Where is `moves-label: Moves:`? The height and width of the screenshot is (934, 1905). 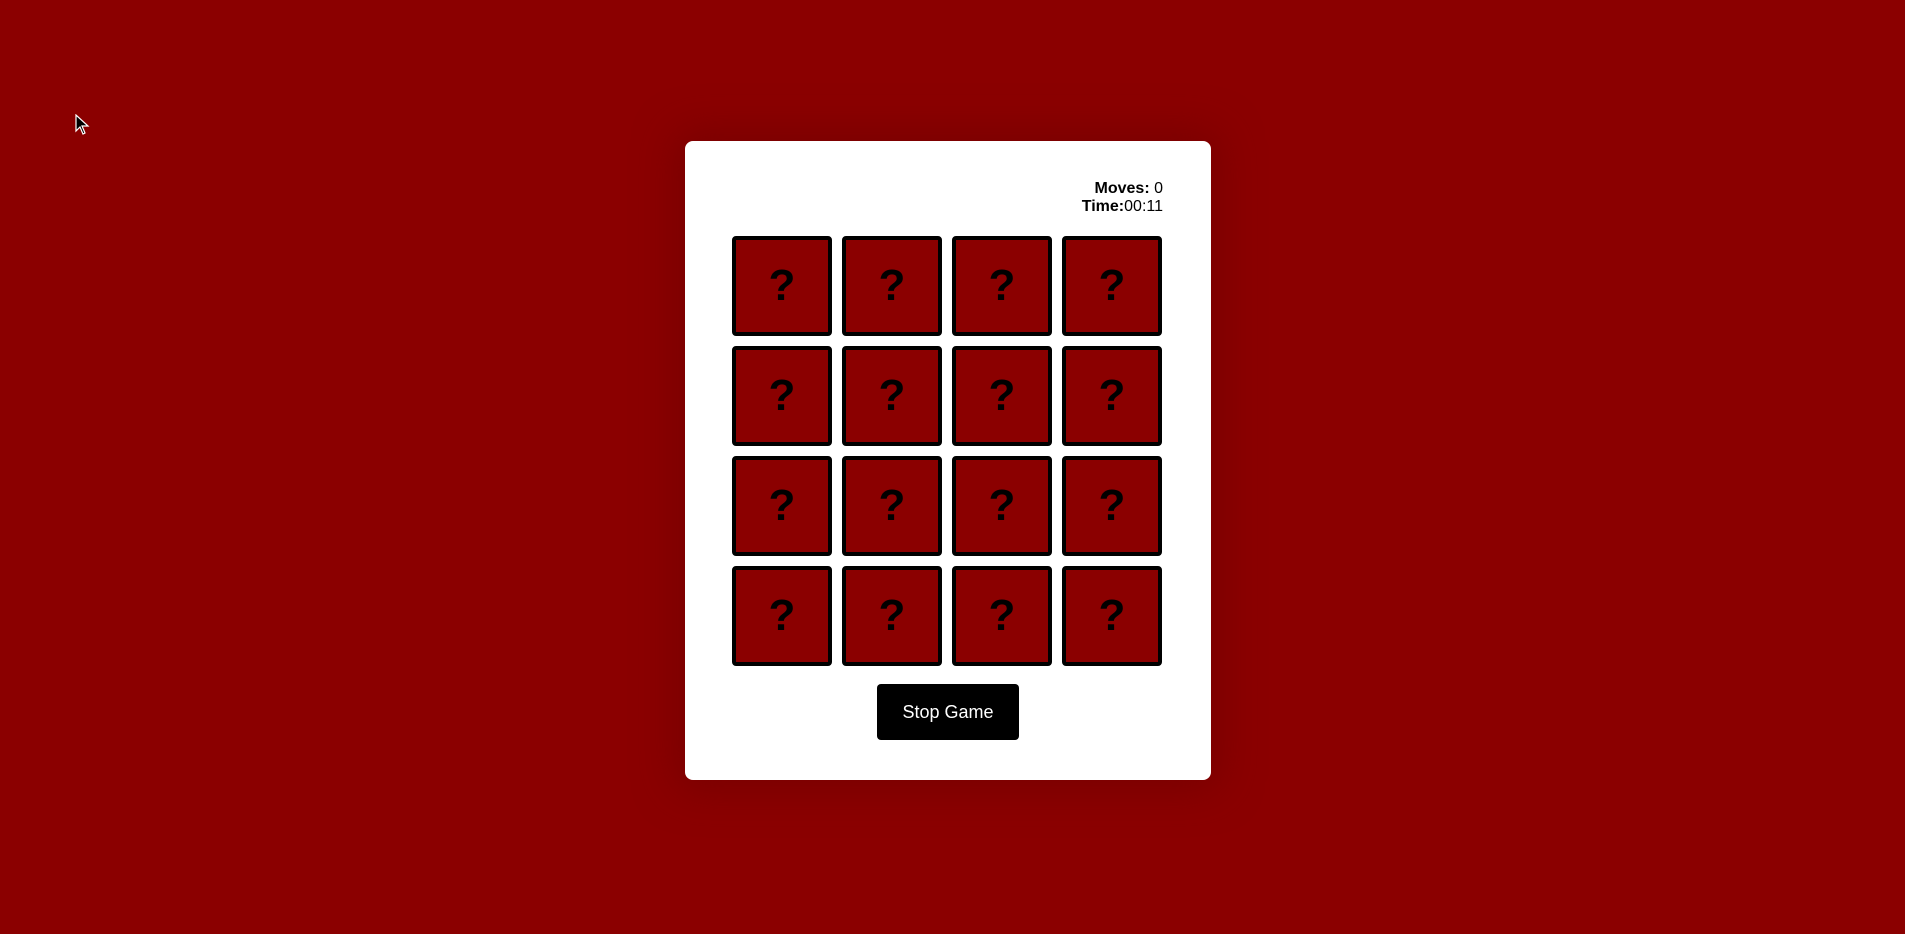
moves-label: Moves: is located at coordinates (1122, 188).